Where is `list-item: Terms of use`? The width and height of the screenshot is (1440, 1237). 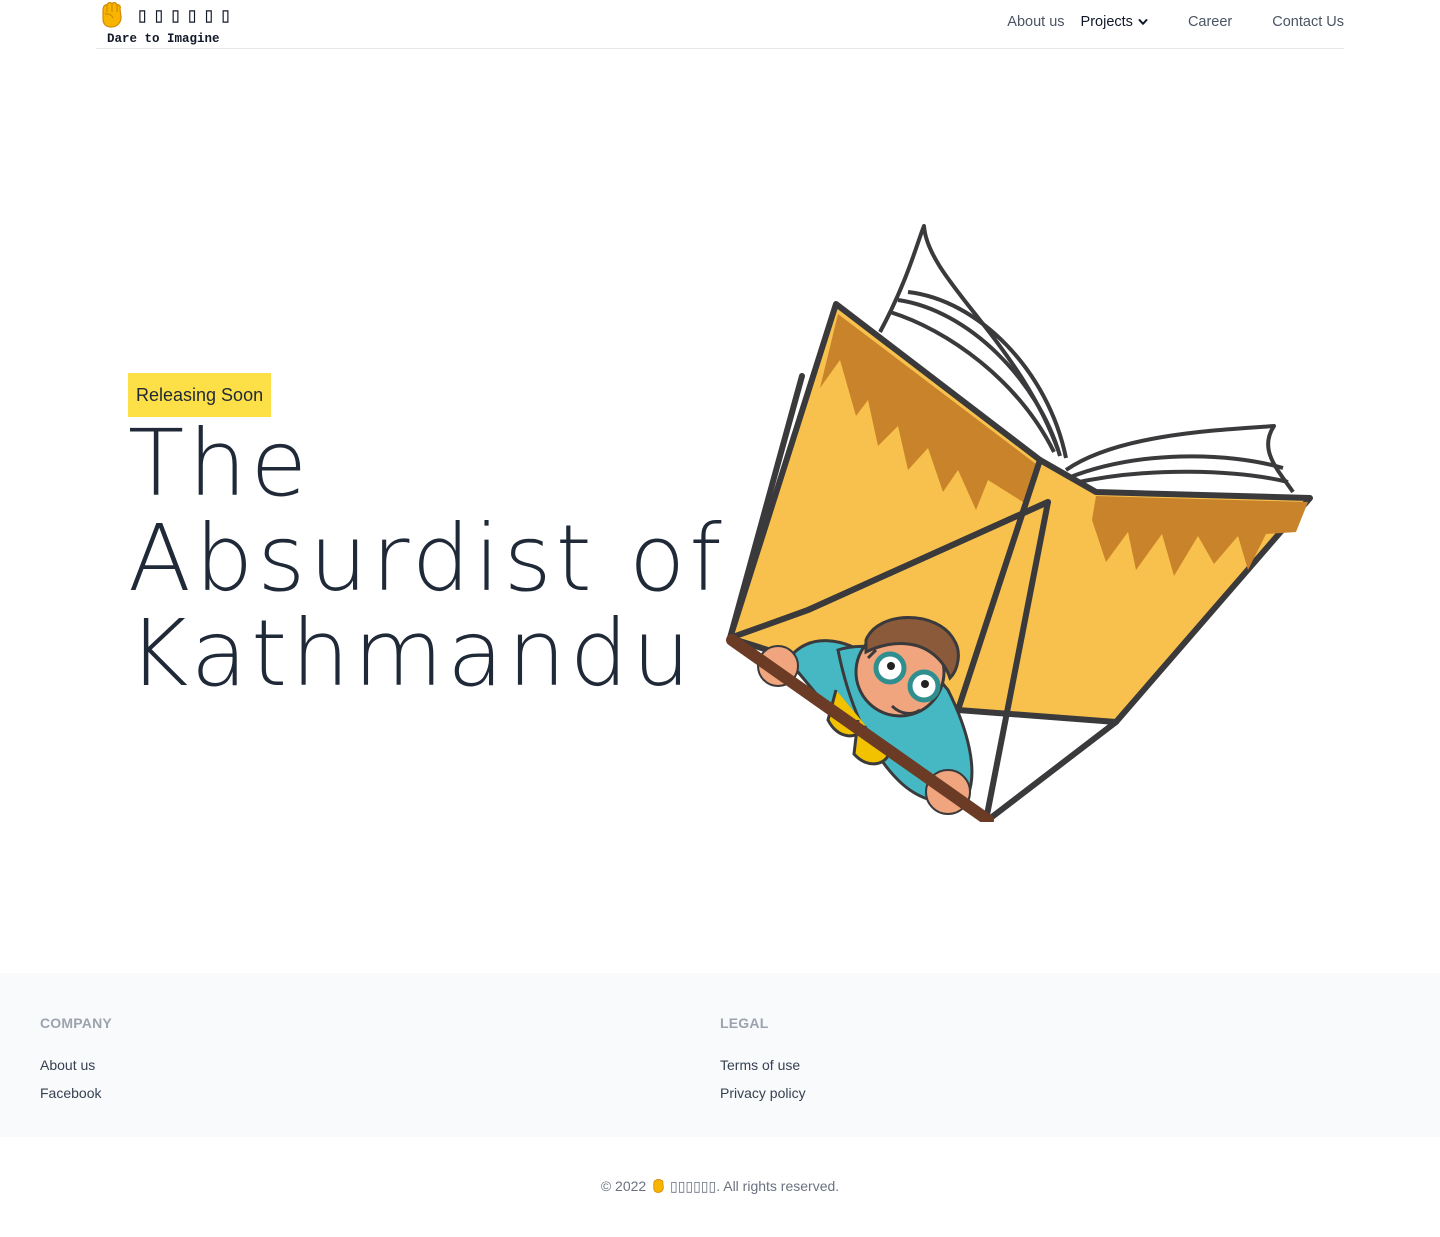 list-item: Terms of use is located at coordinates (763, 1065).